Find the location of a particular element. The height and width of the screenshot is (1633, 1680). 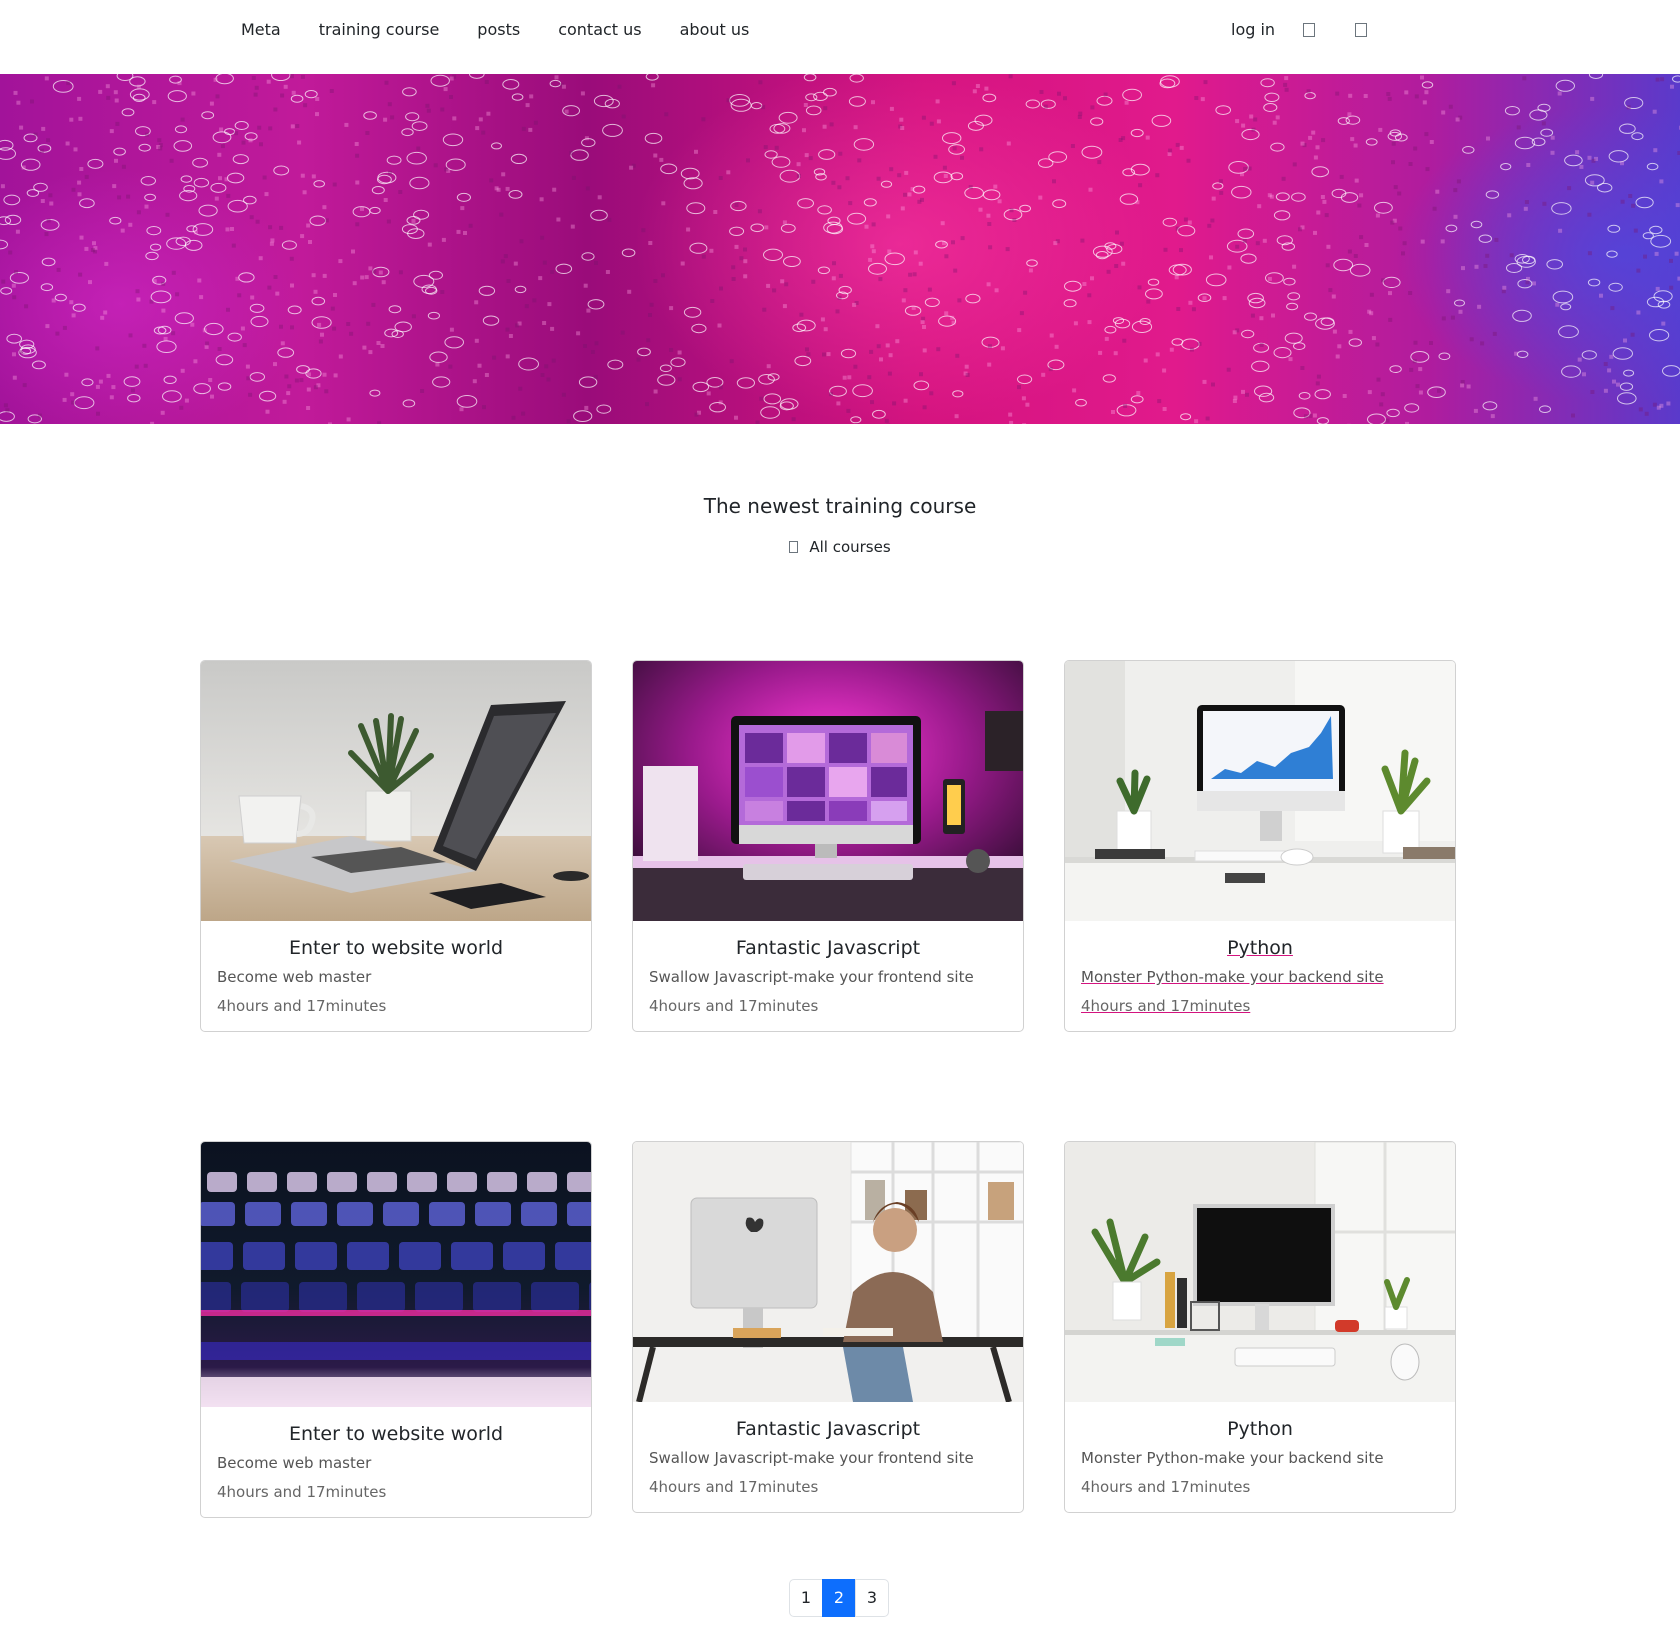

page-link-1: 1 is located at coordinates (806, 1598).